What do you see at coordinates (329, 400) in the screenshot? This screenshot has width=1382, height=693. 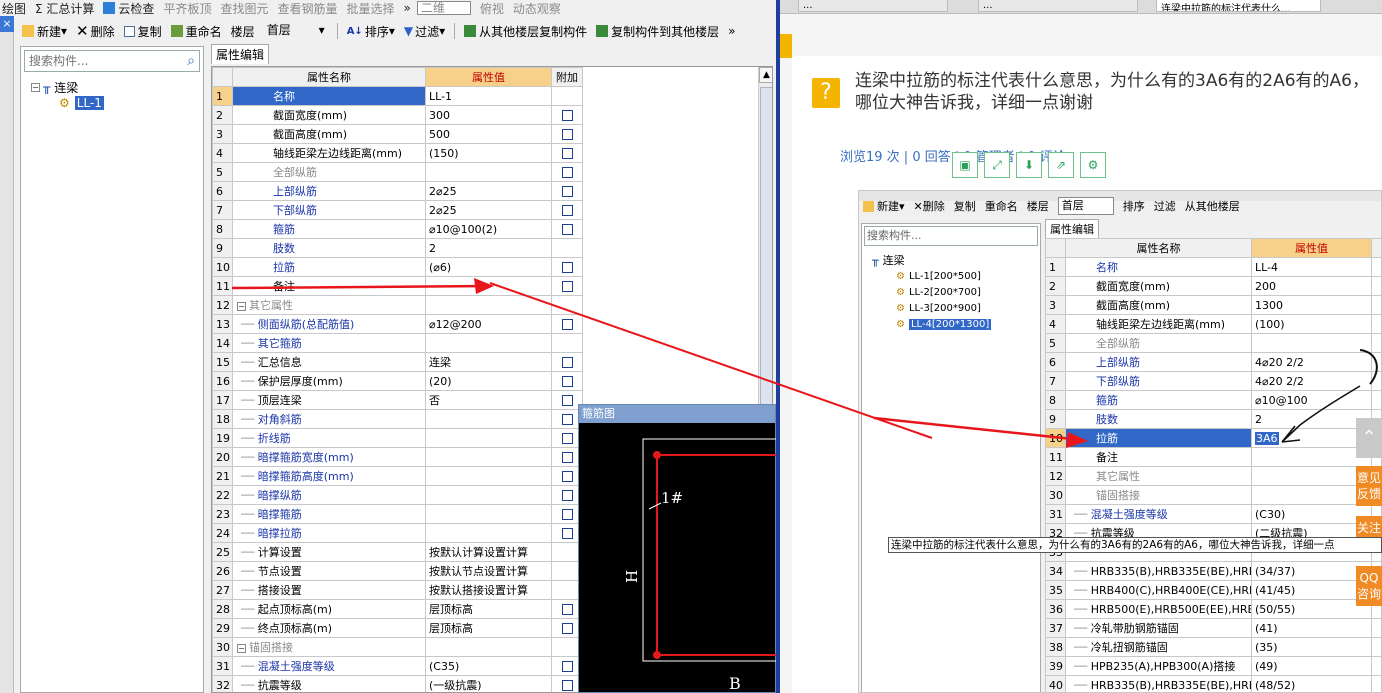 I see `property-name-cell: ── 顶层连梁` at bounding box center [329, 400].